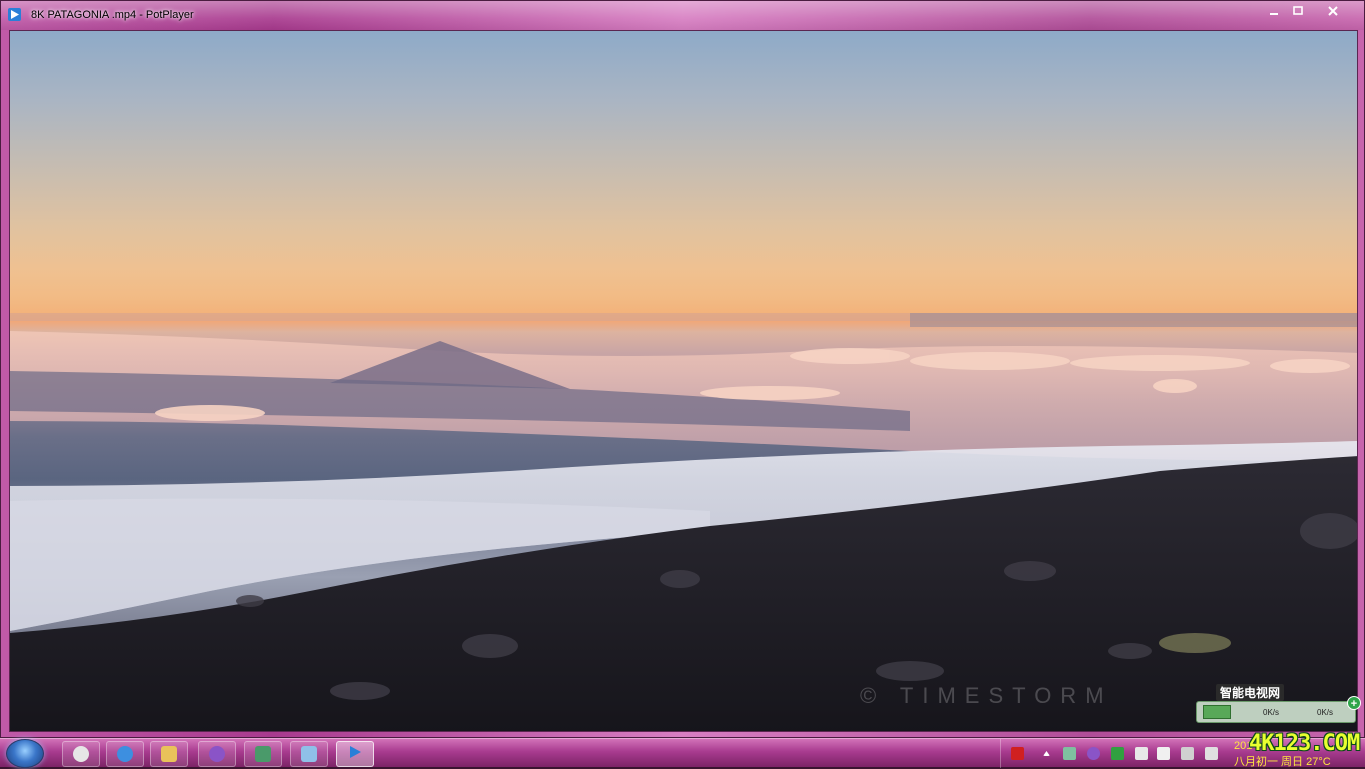  I want to click on cat-icon, so click(81, 754).